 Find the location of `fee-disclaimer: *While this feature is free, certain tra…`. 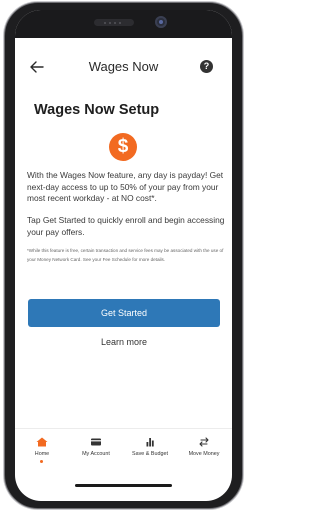

fee-disclaimer: *While this feature is free, certain tra… is located at coordinates (125, 255).